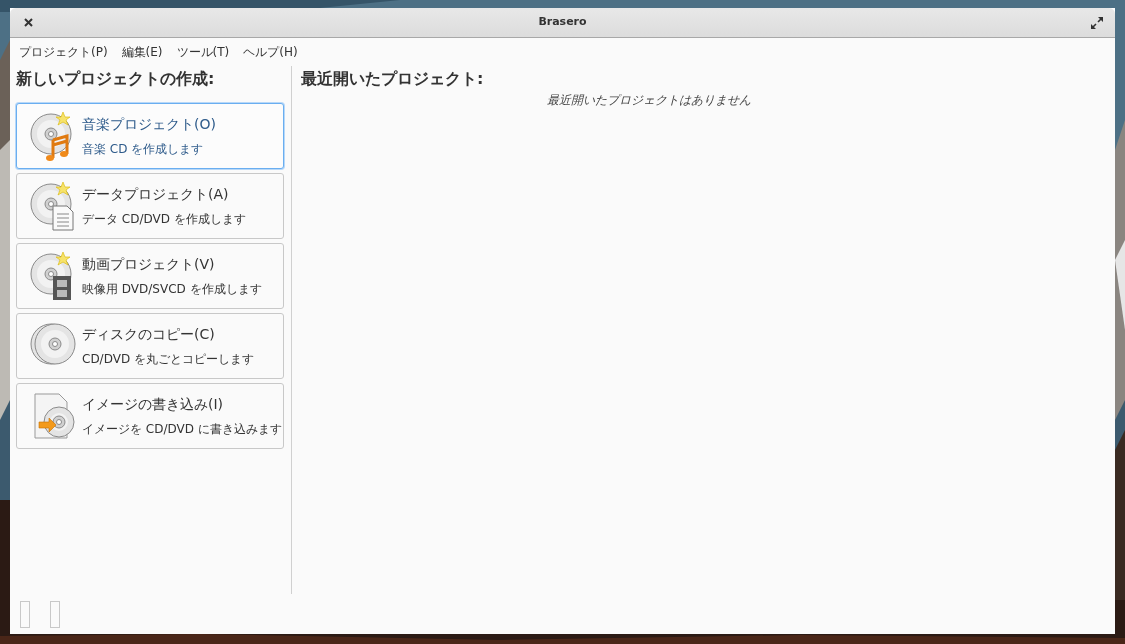 The height and width of the screenshot is (644, 1125). I want to click on project-type-button: データプロジェクト(A) データ CD/DVD を作成します, so click(150, 206).